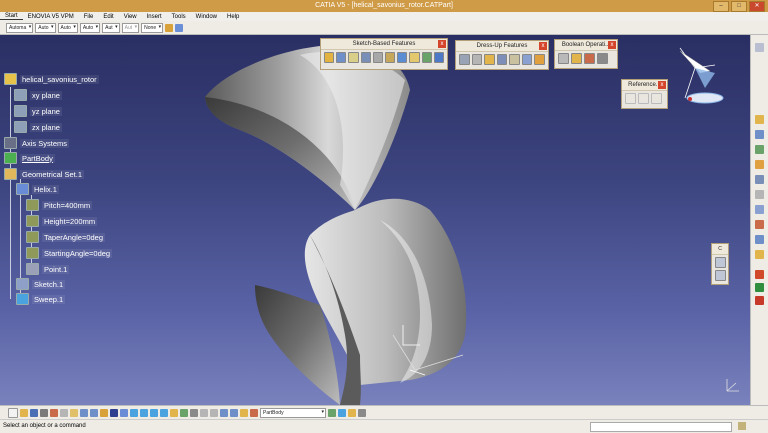 The height and width of the screenshot is (433, 768). Describe the element at coordinates (24, 413) in the screenshot. I see `open-icon` at that location.